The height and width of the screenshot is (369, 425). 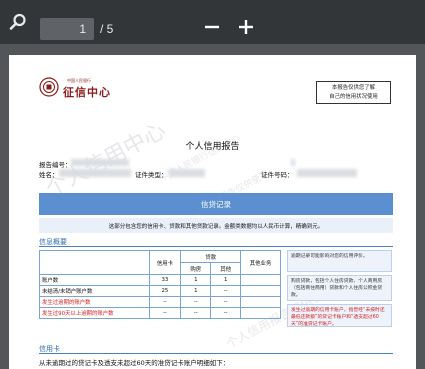 What do you see at coordinates (165, 291) in the screenshot?
I see `cell-card: 25` at bounding box center [165, 291].